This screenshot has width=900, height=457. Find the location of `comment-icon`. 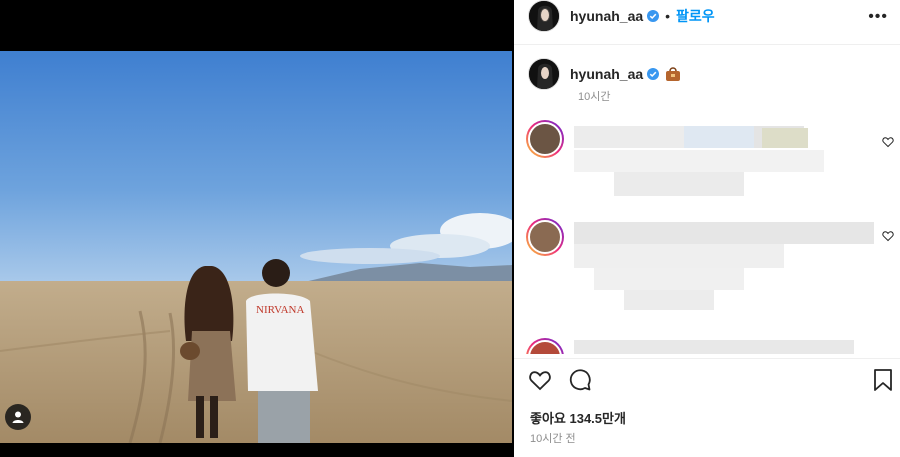

comment-icon is located at coordinates (580, 380).